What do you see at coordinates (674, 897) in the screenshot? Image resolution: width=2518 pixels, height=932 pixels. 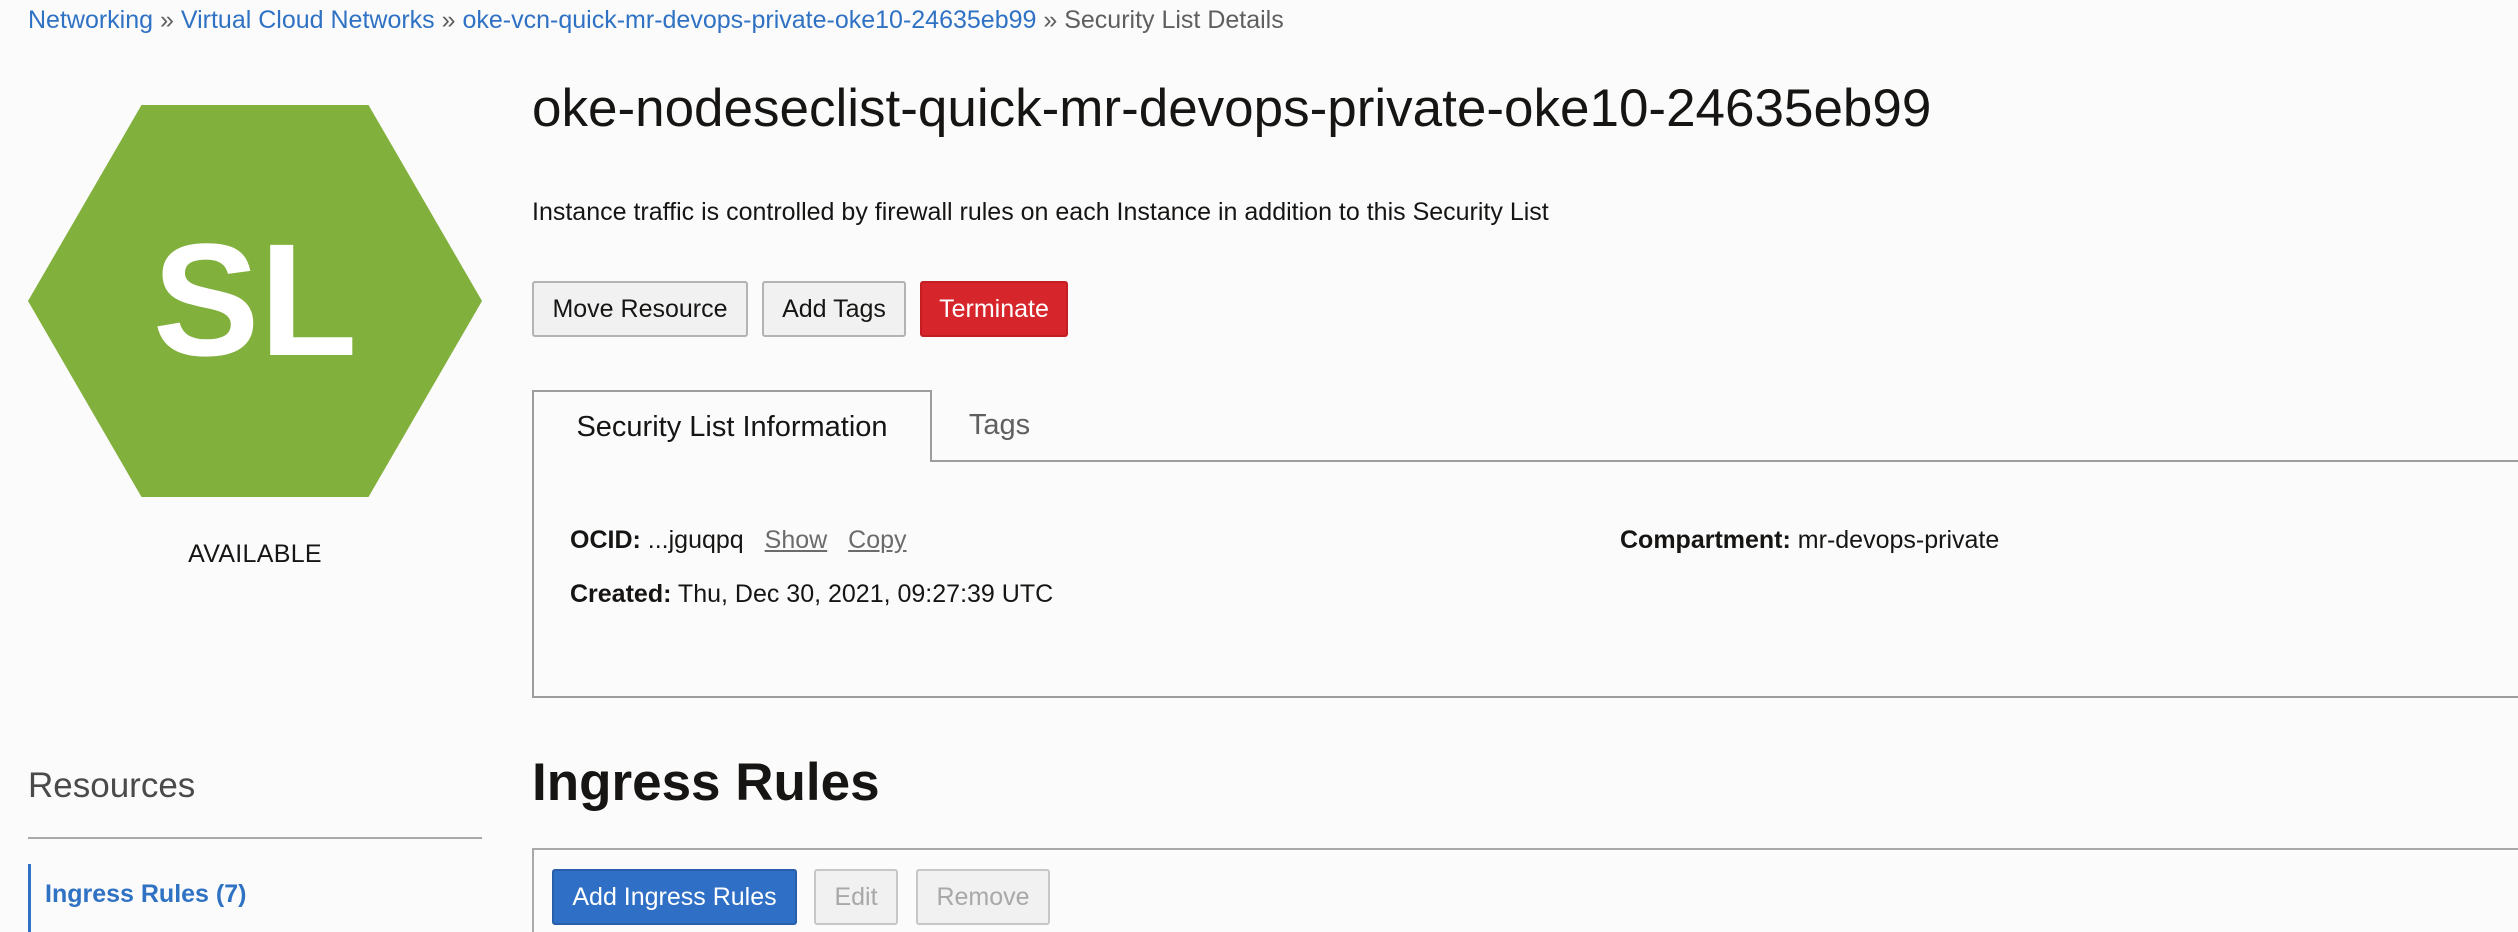 I see `add-ingress-rules-button: Add Ingress Rules` at bounding box center [674, 897].